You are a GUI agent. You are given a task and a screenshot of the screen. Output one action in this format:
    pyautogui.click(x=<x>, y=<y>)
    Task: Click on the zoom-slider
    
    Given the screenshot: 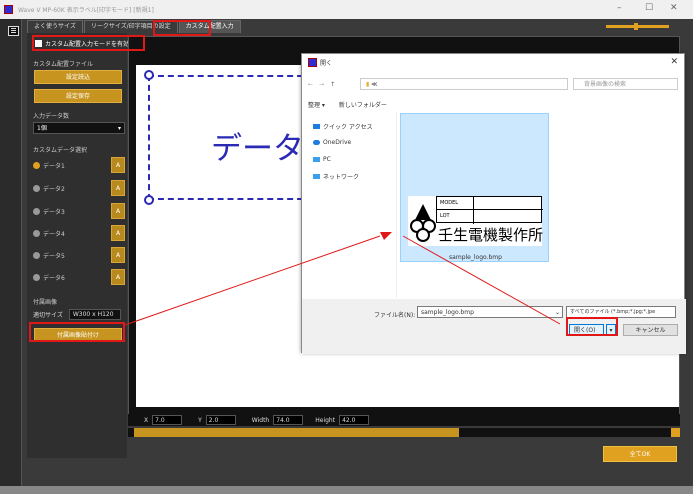 What is the action you would take?
    pyautogui.click(x=637, y=26)
    